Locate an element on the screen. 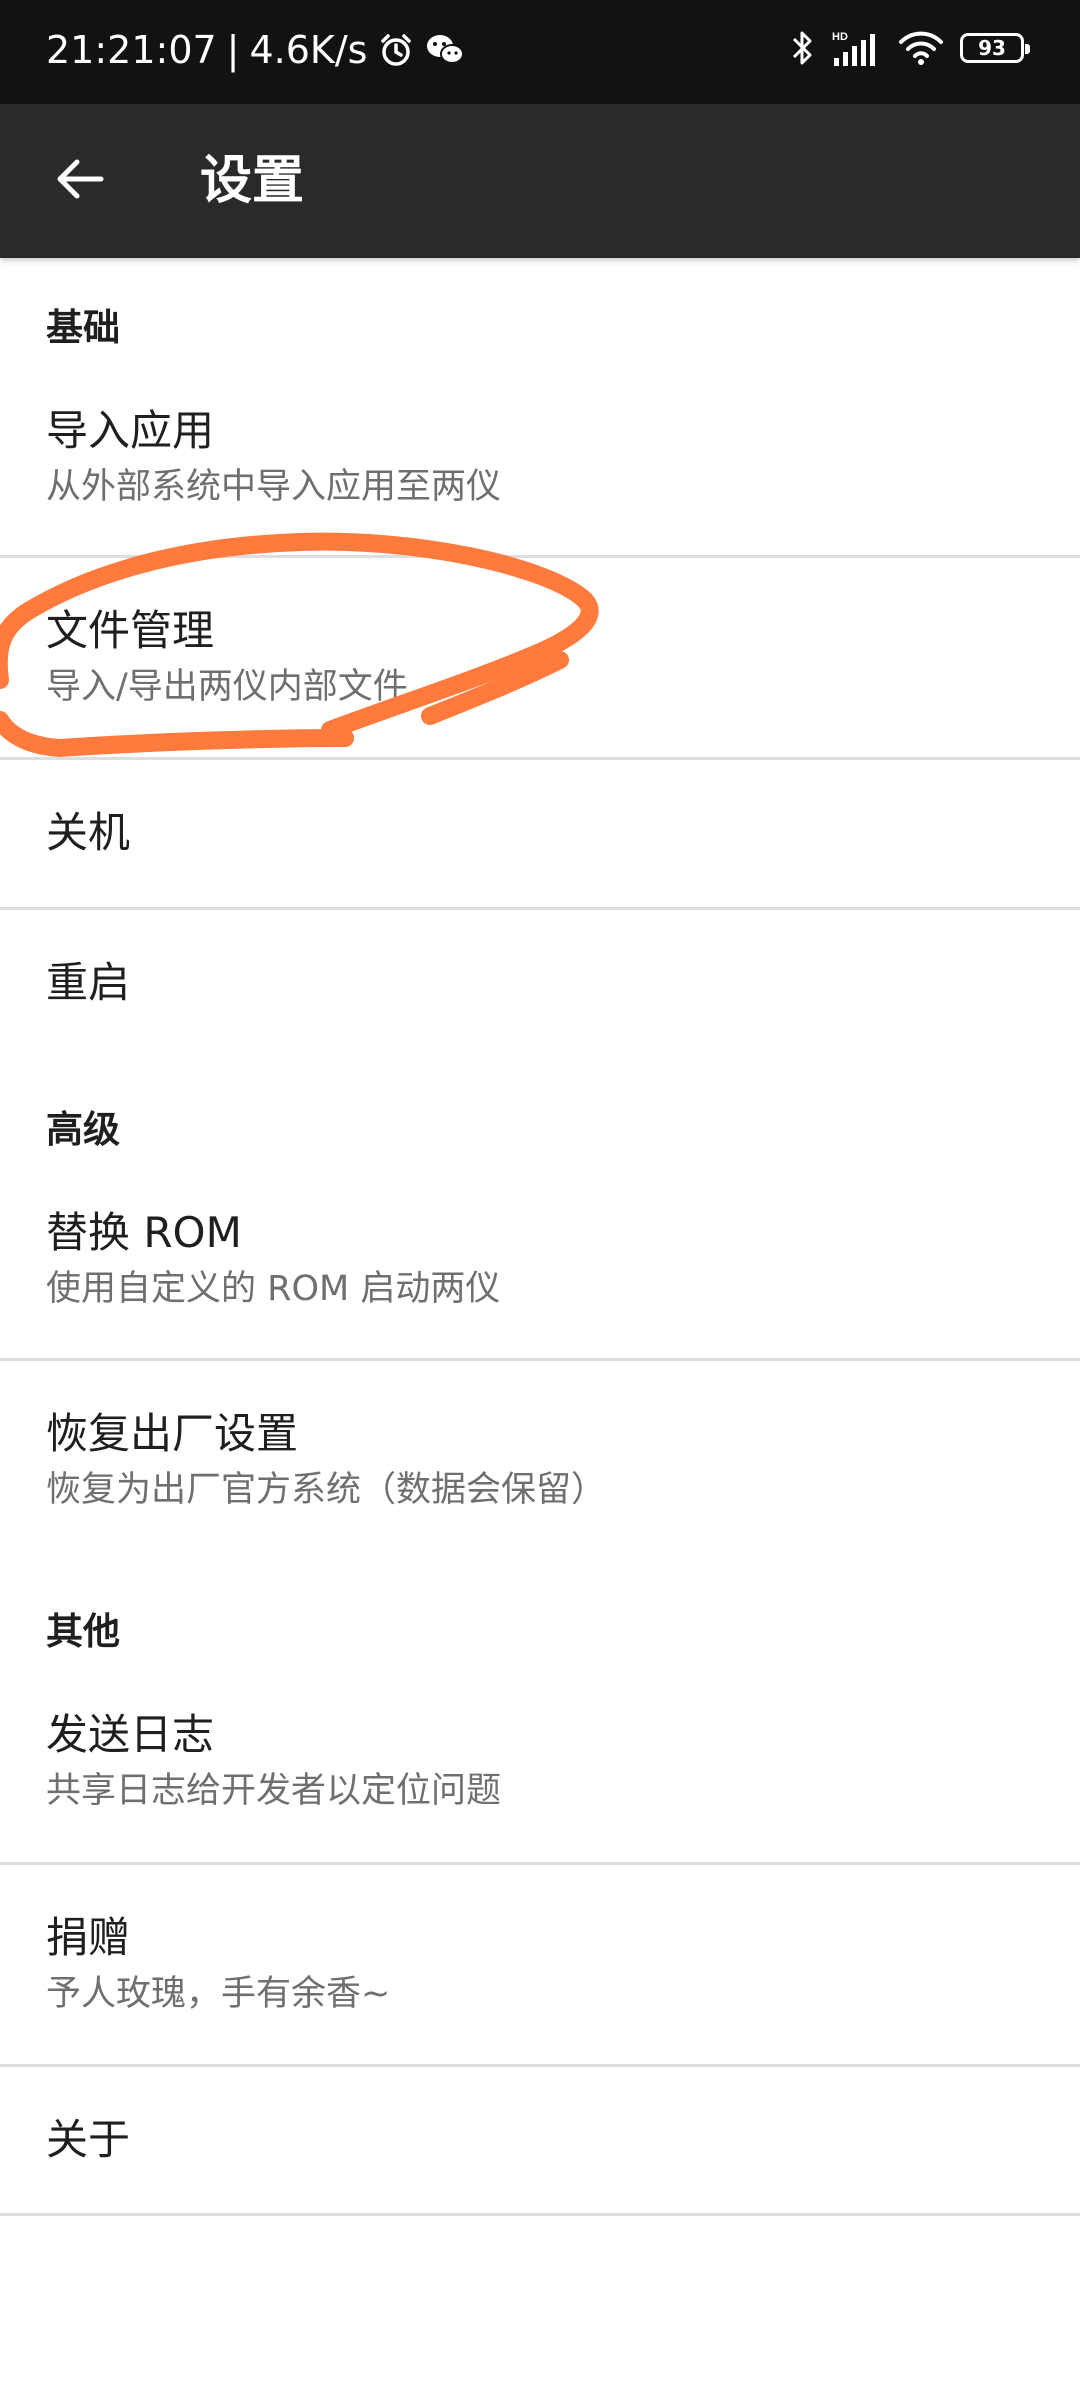 Image resolution: width=1080 pixels, height=2400 pixels. item-title: 恢复出厂设置 is located at coordinates (172, 1433).